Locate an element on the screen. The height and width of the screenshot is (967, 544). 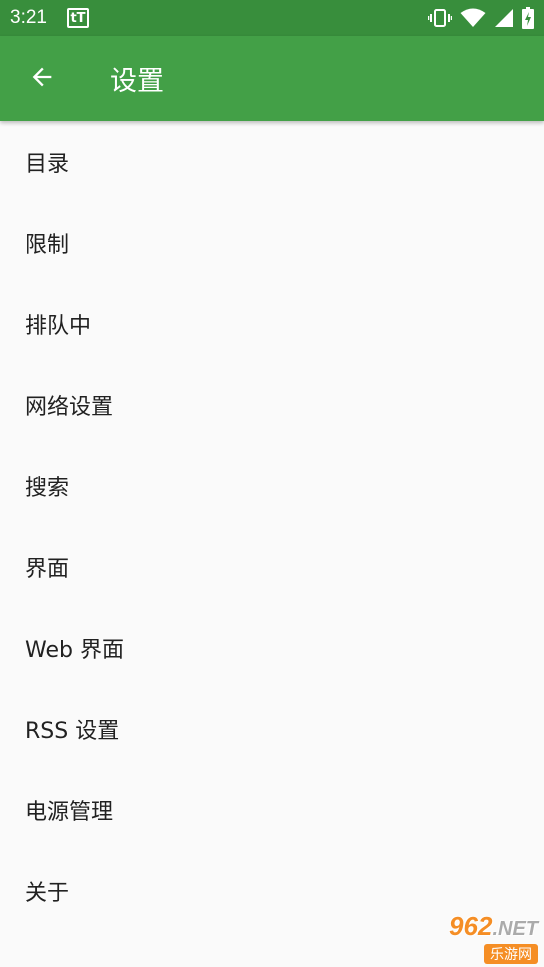
settings-item-label: 关于 is located at coordinates (47, 893).